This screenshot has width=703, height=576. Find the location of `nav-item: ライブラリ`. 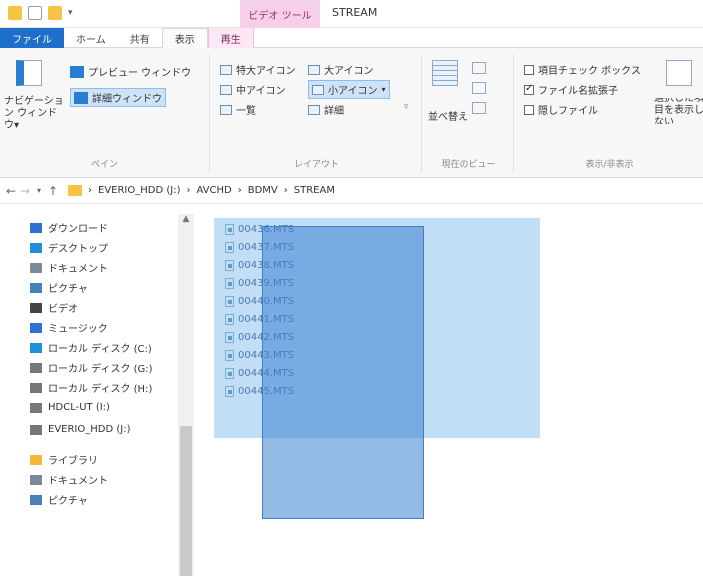

nav-item: ライブラリ is located at coordinates (64, 459).